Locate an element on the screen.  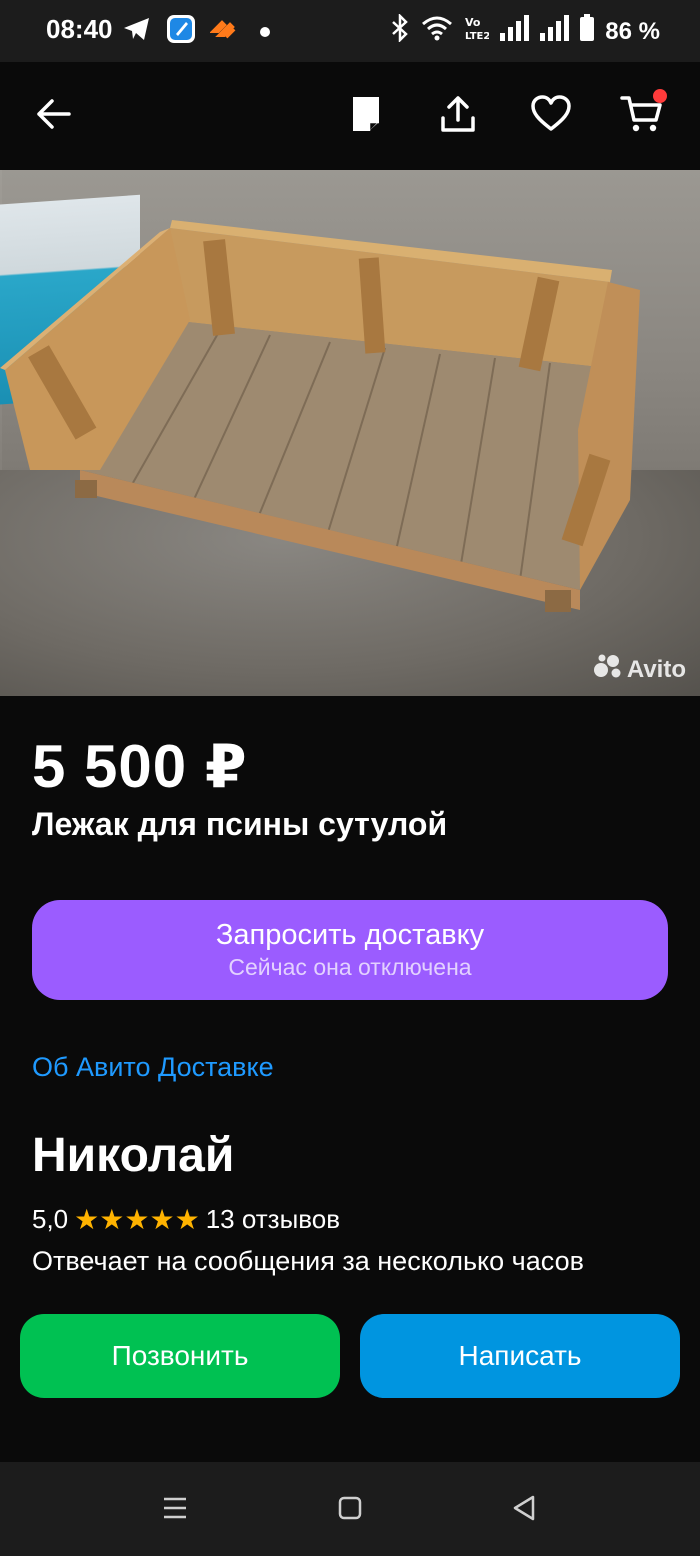
wifi-icon is located at coordinates (437, 31).